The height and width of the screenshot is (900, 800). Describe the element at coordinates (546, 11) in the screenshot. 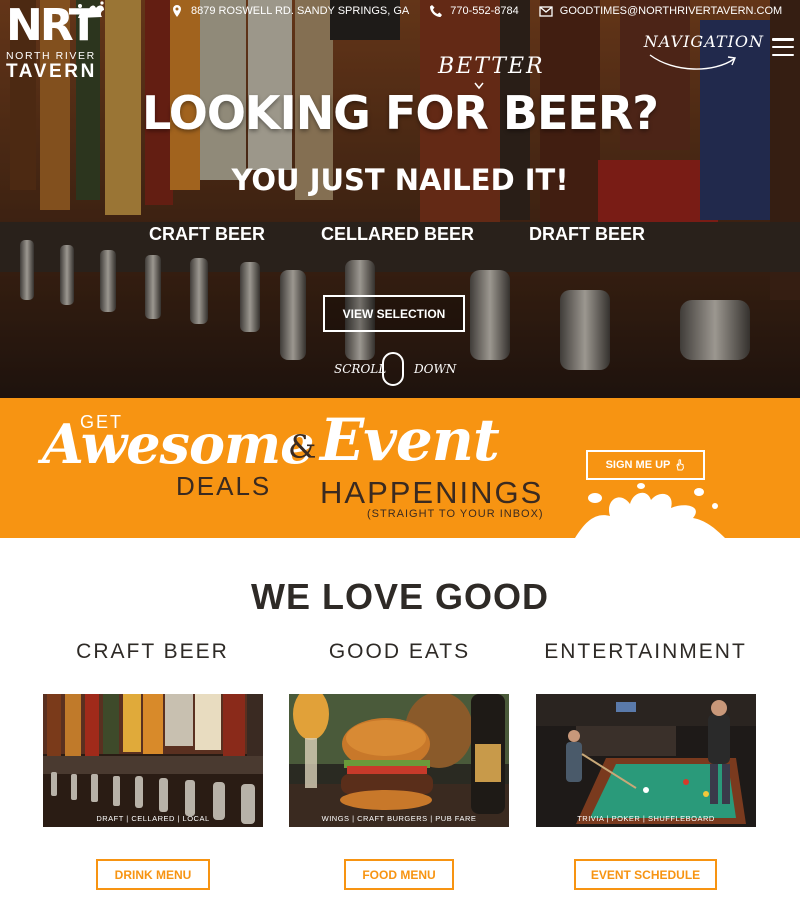

I see `envelope-icon` at that location.